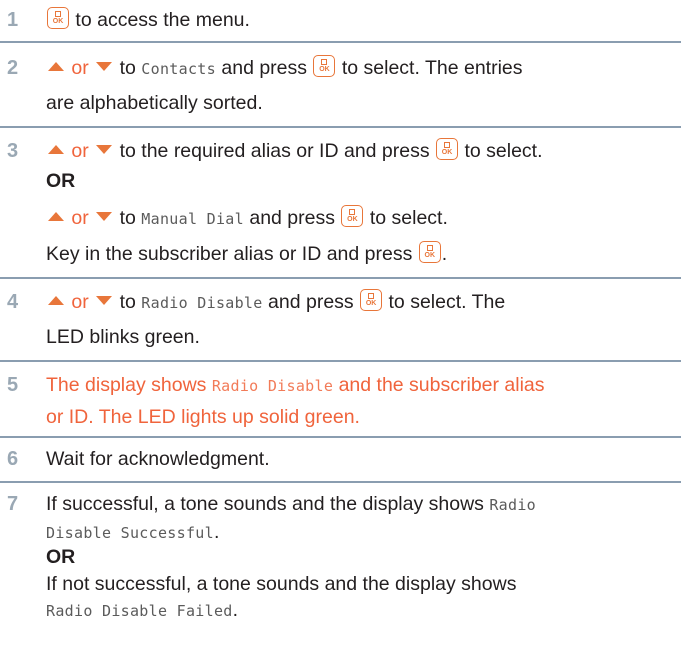 The height and width of the screenshot is (658, 681). What do you see at coordinates (13, 302) in the screenshot?
I see `step-number: 4` at bounding box center [13, 302].